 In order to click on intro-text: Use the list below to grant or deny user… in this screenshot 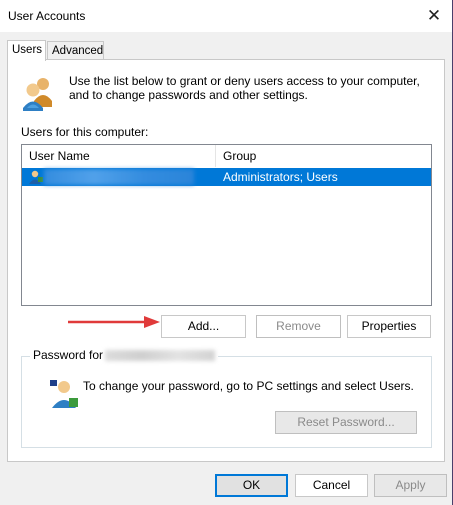, I will do `click(244, 88)`.